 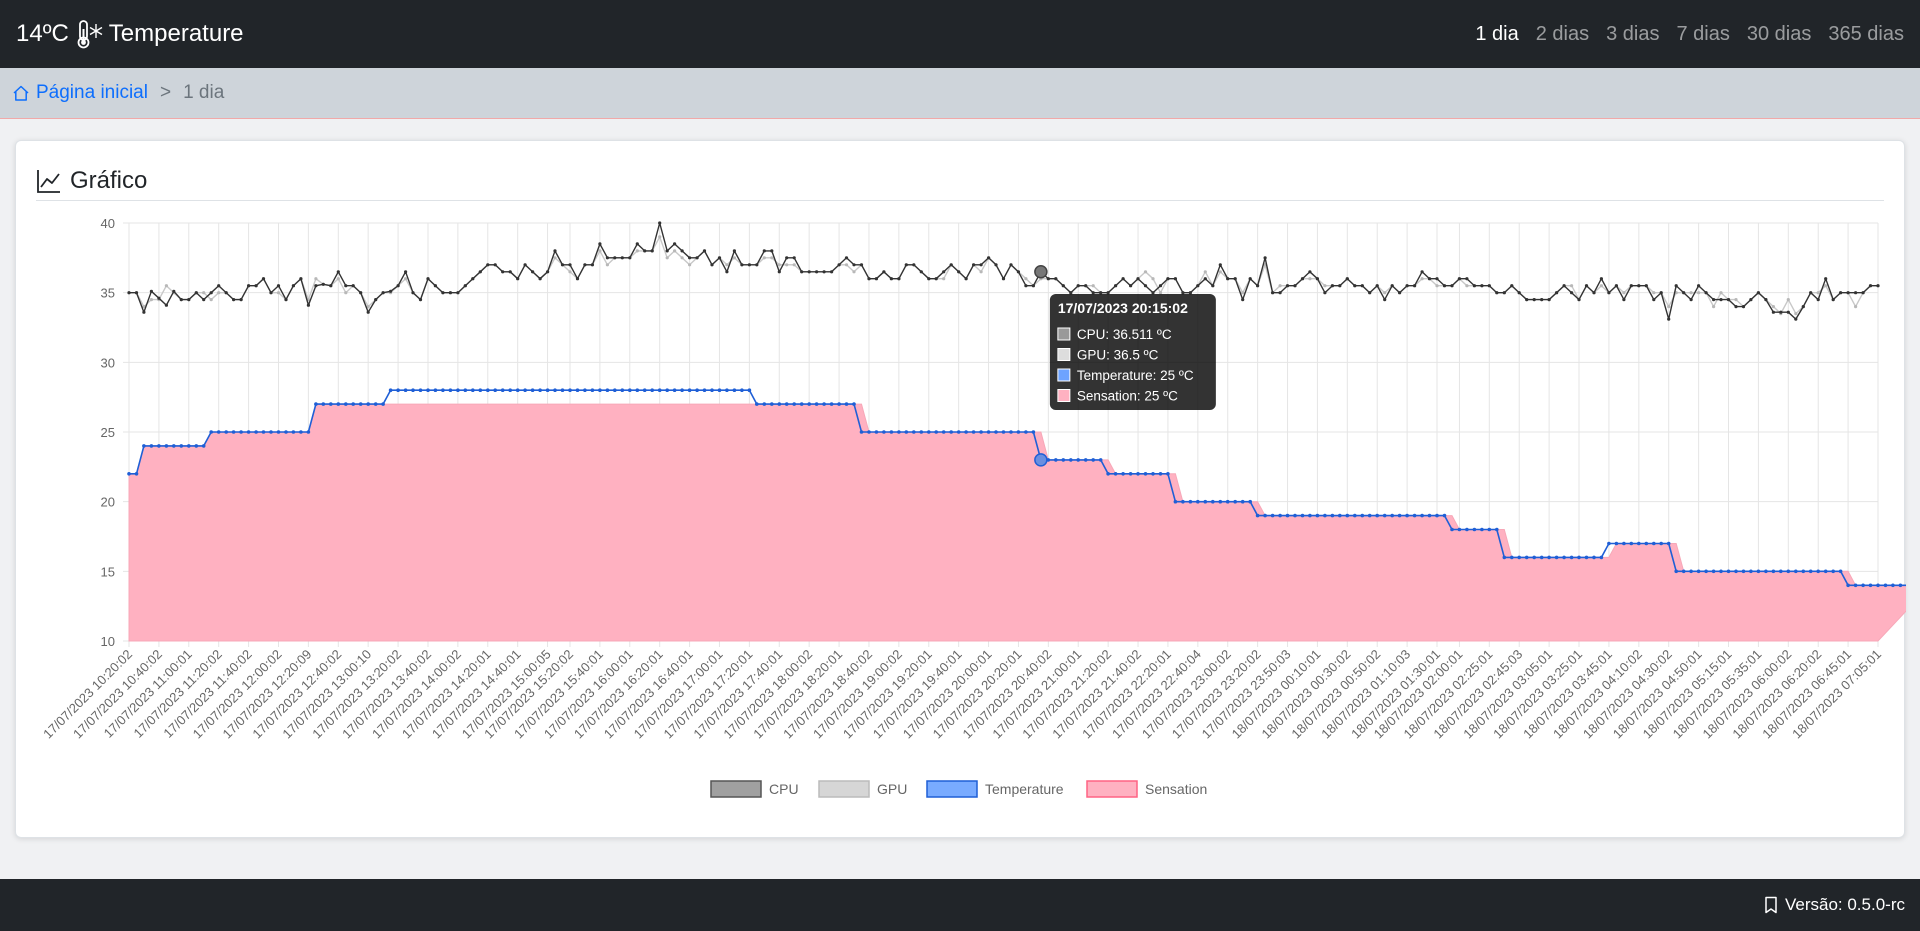 What do you see at coordinates (1496, 34) in the screenshot?
I see `nav-link-1-dia: 1 dia` at bounding box center [1496, 34].